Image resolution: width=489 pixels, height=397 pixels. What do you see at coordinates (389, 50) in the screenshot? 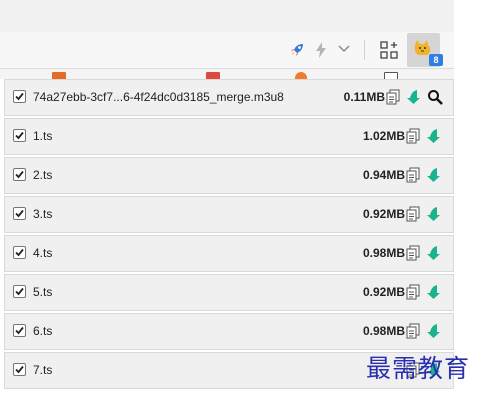
I see `apps-grid-icon` at bounding box center [389, 50].